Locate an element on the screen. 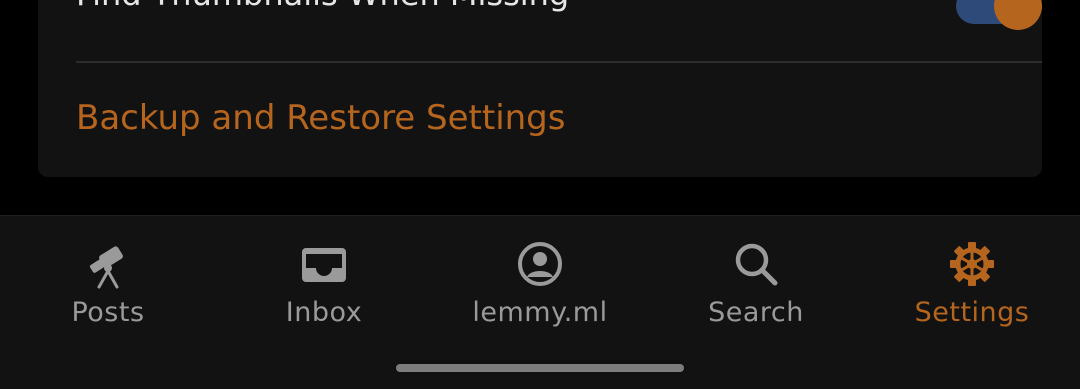  nav-label-posts: Posts is located at coordinates (108, 312).